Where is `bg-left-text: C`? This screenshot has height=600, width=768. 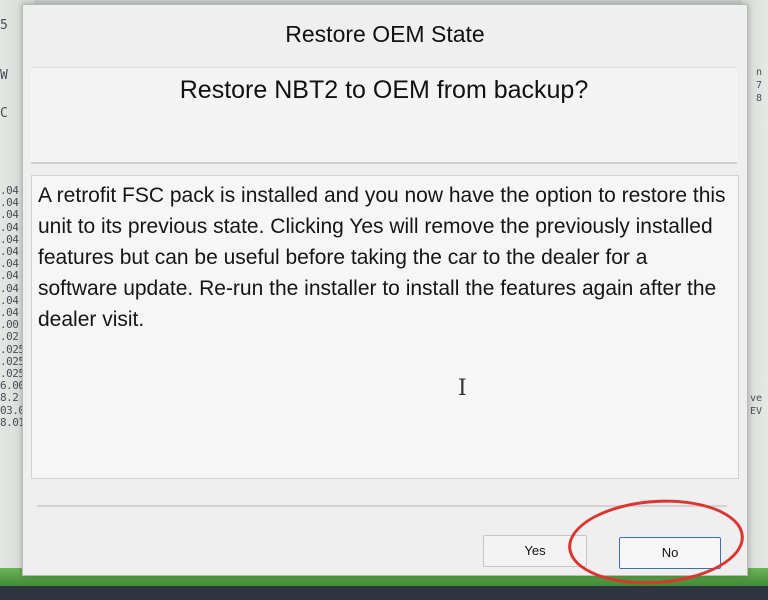
bg-left-text: C is located at coordinates (4, 113).